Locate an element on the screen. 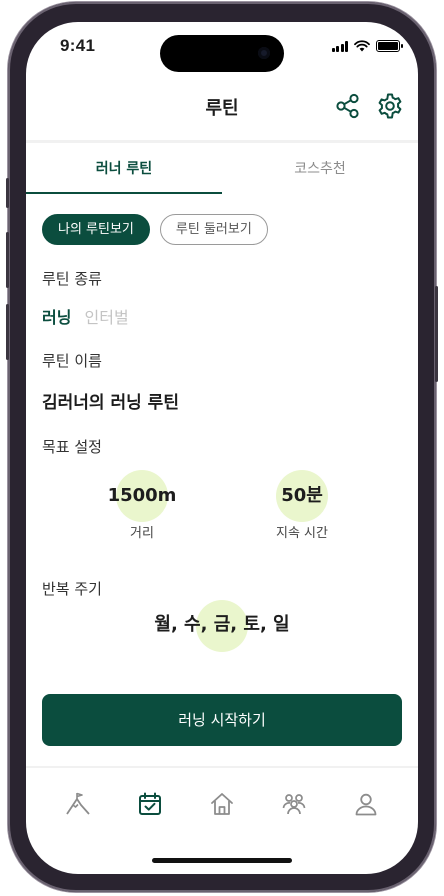  community-icon is located at coordinates (294, 804).